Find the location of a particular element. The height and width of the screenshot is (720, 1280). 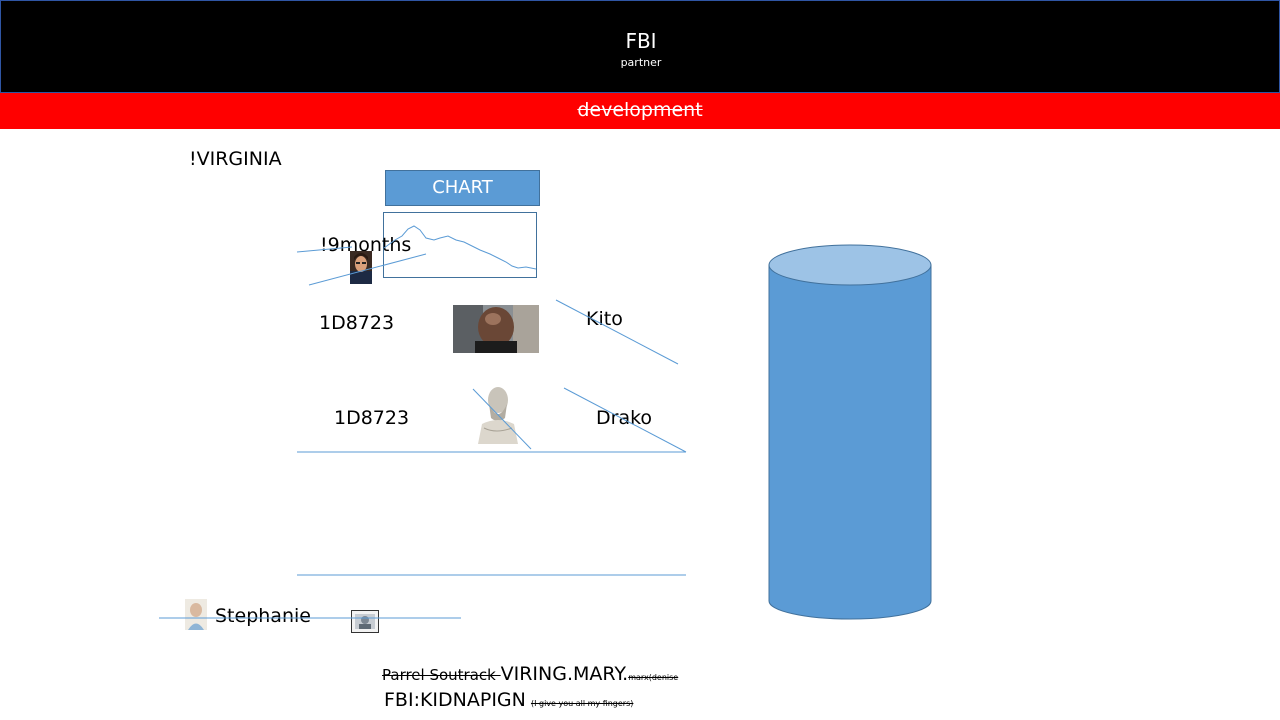

footer-line-1: Parrel Soutrack VIRING.MARY.marx(denise is located at coordinates (530, 674).